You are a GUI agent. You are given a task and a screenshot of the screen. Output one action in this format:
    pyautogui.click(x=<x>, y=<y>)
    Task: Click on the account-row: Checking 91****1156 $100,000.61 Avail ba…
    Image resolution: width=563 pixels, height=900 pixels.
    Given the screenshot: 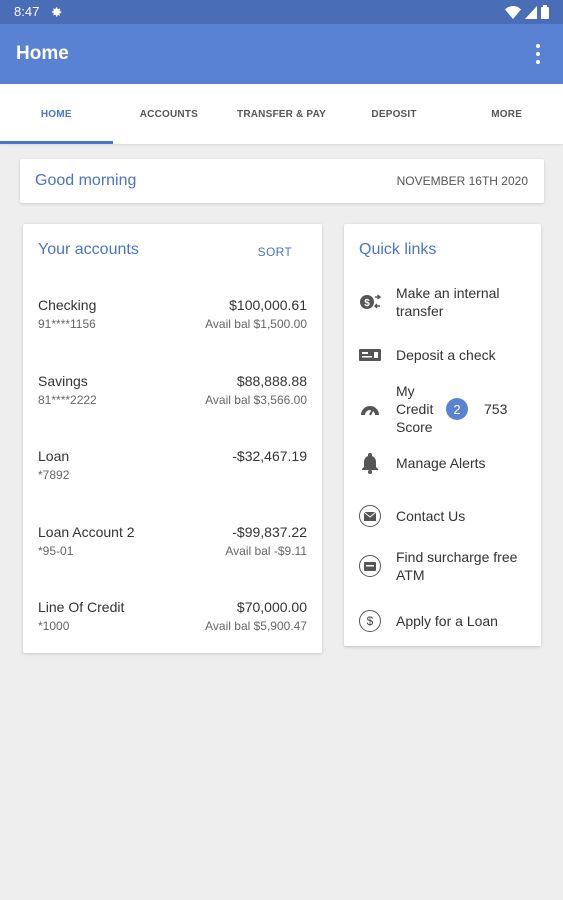 What is the action you would take?
    pyautogui.click(x=172, y=317)
    